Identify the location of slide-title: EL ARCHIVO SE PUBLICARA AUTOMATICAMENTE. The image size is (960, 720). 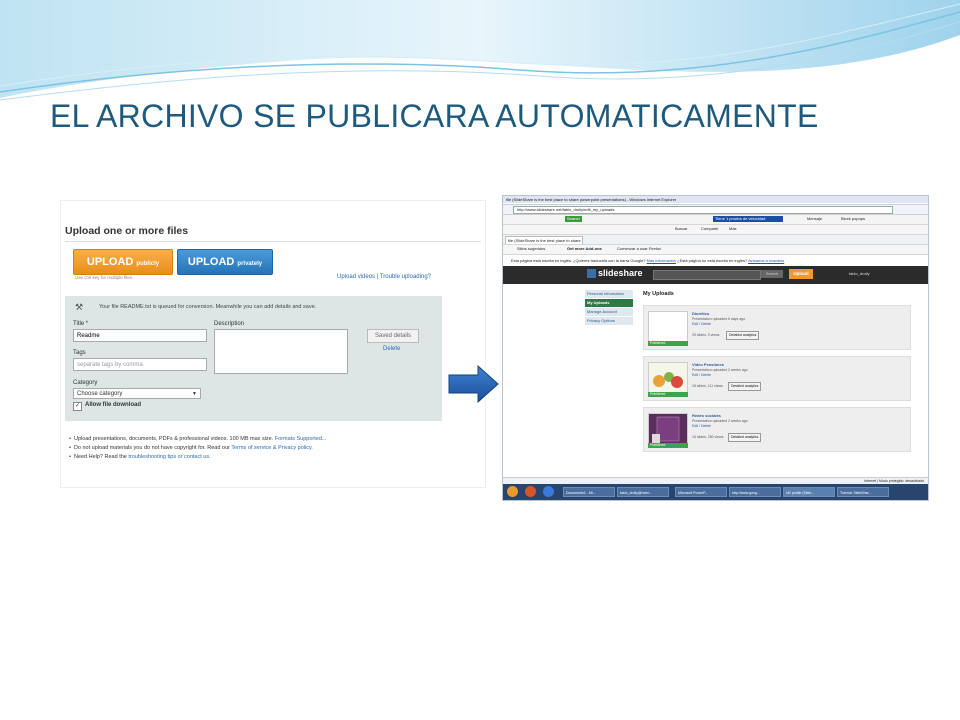
(434, 116).